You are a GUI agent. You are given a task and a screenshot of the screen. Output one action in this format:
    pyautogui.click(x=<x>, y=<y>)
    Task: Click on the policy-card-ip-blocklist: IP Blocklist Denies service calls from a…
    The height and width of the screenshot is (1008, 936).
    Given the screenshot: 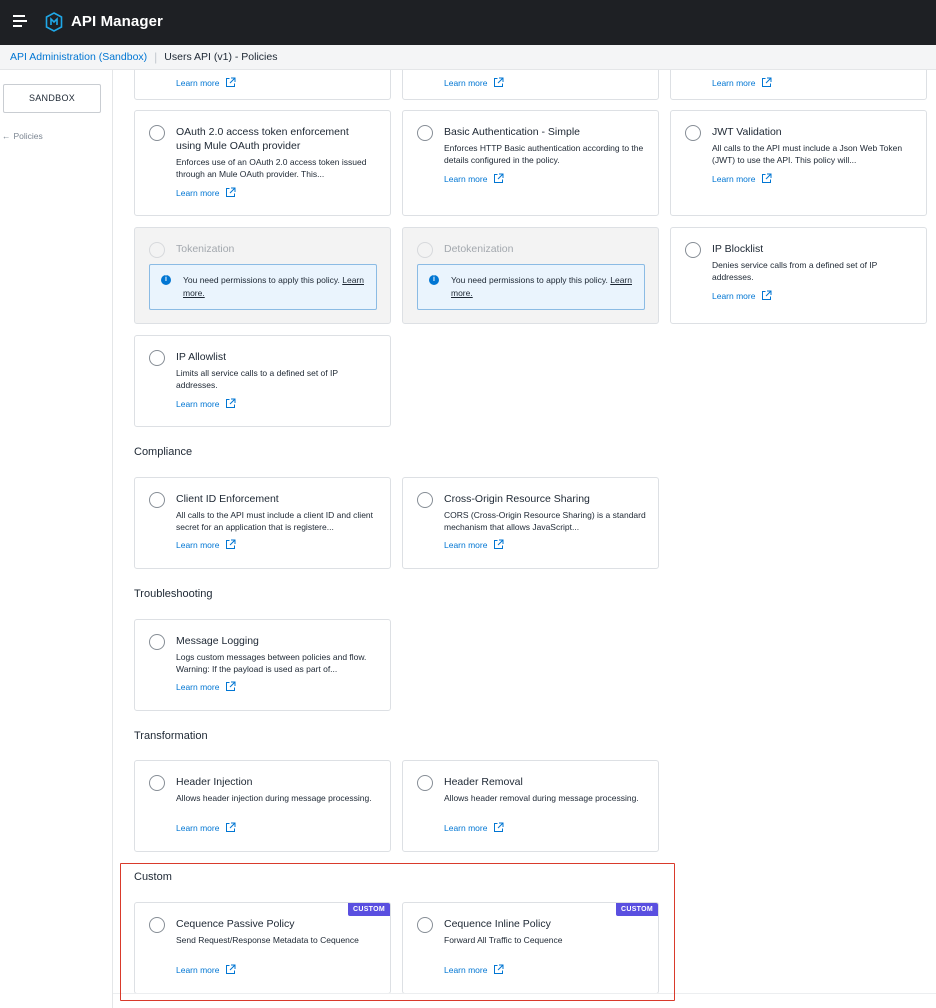 What is the action you would take?
    pyautogui.click(x=798, y=275)
    